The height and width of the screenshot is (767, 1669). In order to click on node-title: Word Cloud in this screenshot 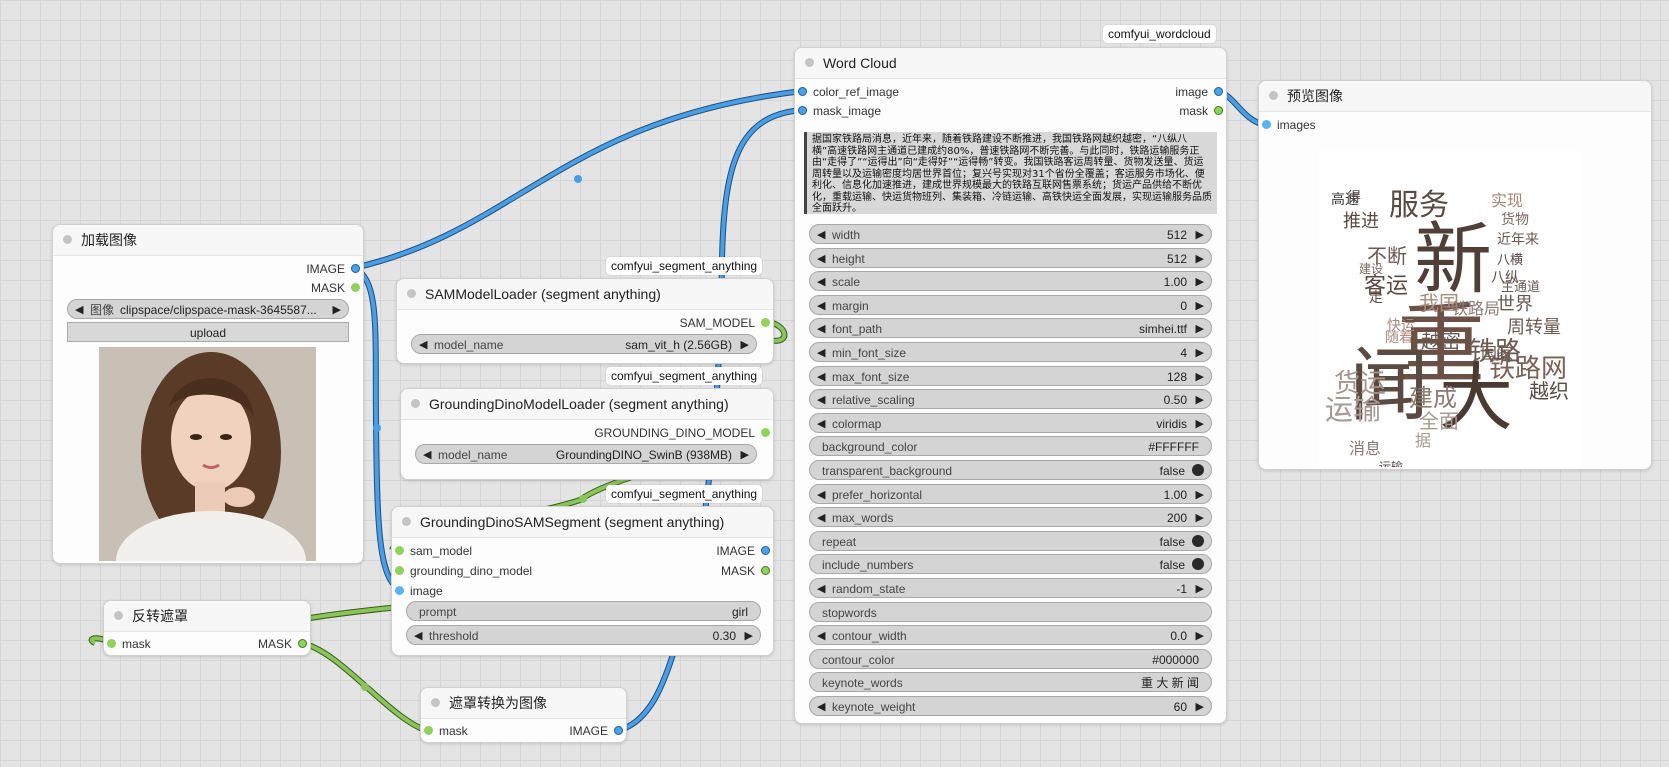, I will do `click(1010, 63)`.